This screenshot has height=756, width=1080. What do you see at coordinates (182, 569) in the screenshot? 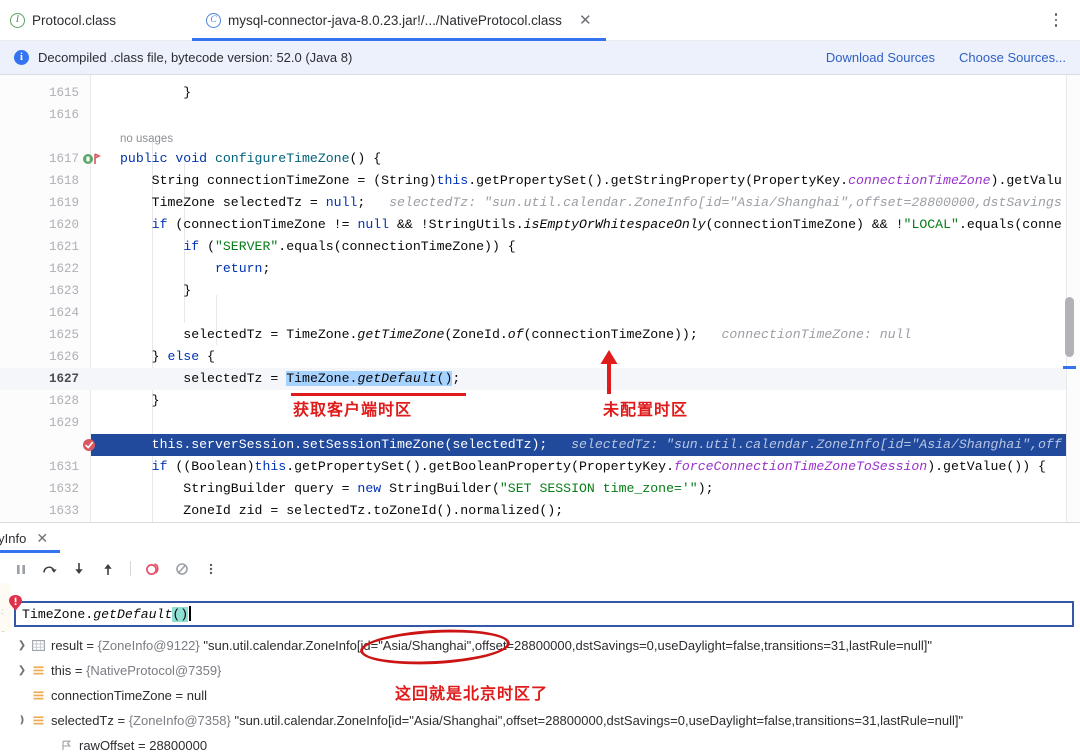
I see `crossed-circle-icon` at bounding box center [182, 569].